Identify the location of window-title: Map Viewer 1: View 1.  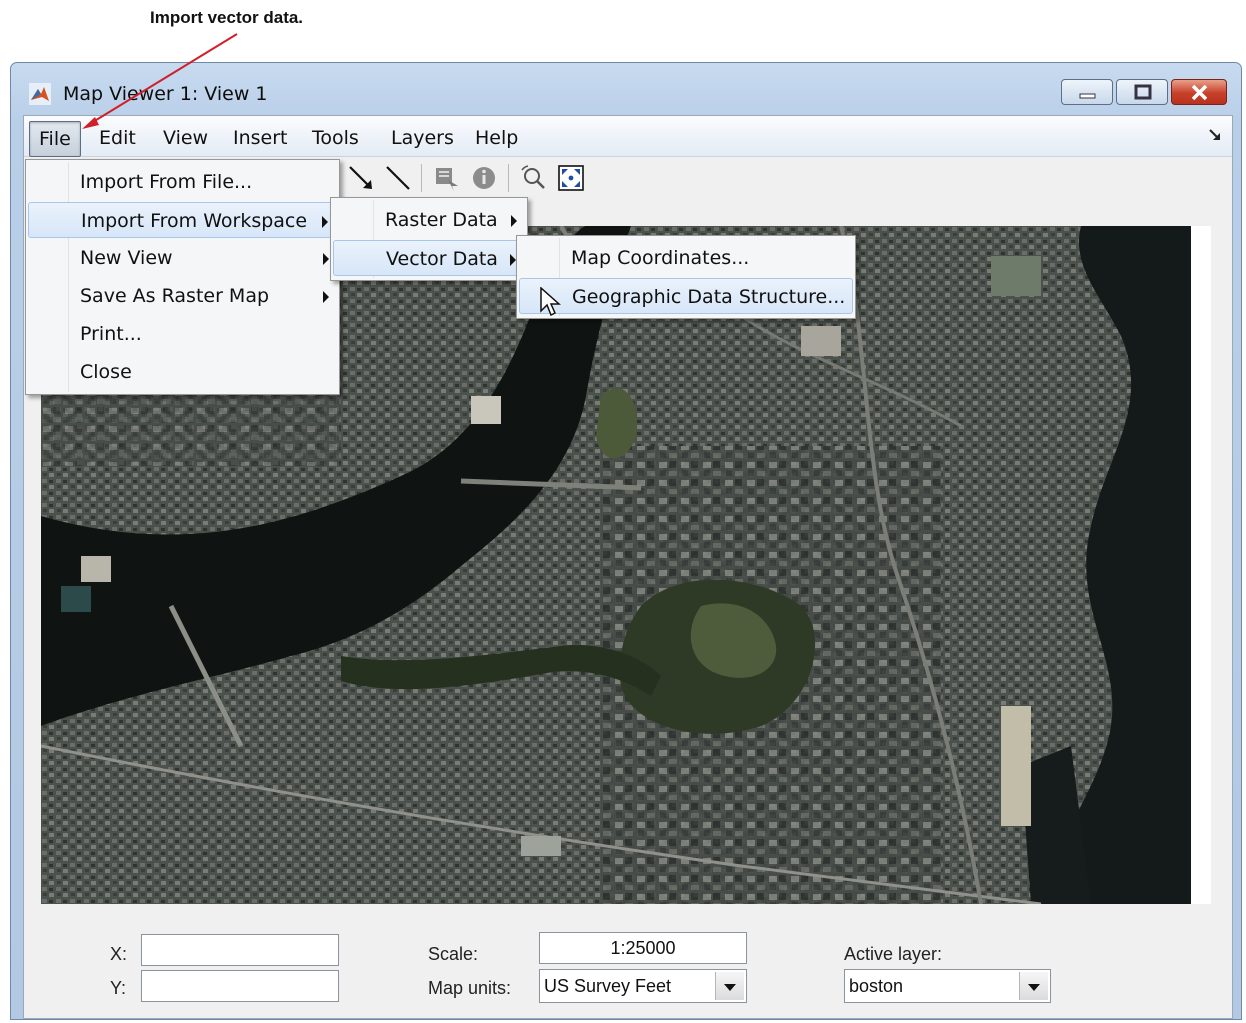
(165, 94).